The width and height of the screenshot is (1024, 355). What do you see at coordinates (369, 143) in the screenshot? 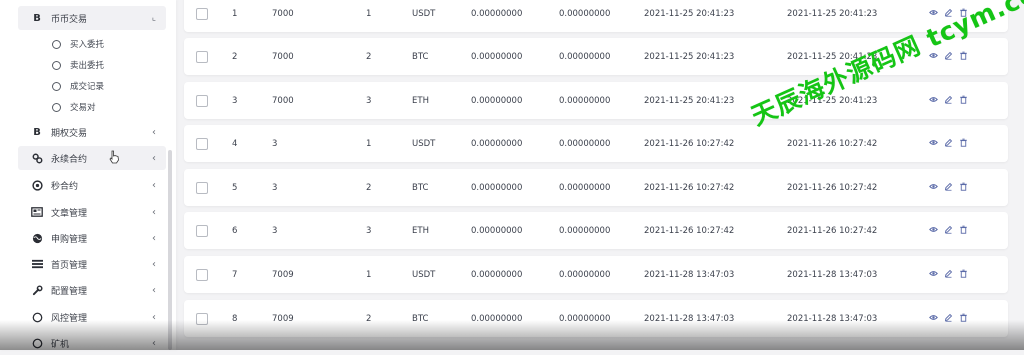
I see `cell-coin-id: 1` at bounding box center [369, 143].